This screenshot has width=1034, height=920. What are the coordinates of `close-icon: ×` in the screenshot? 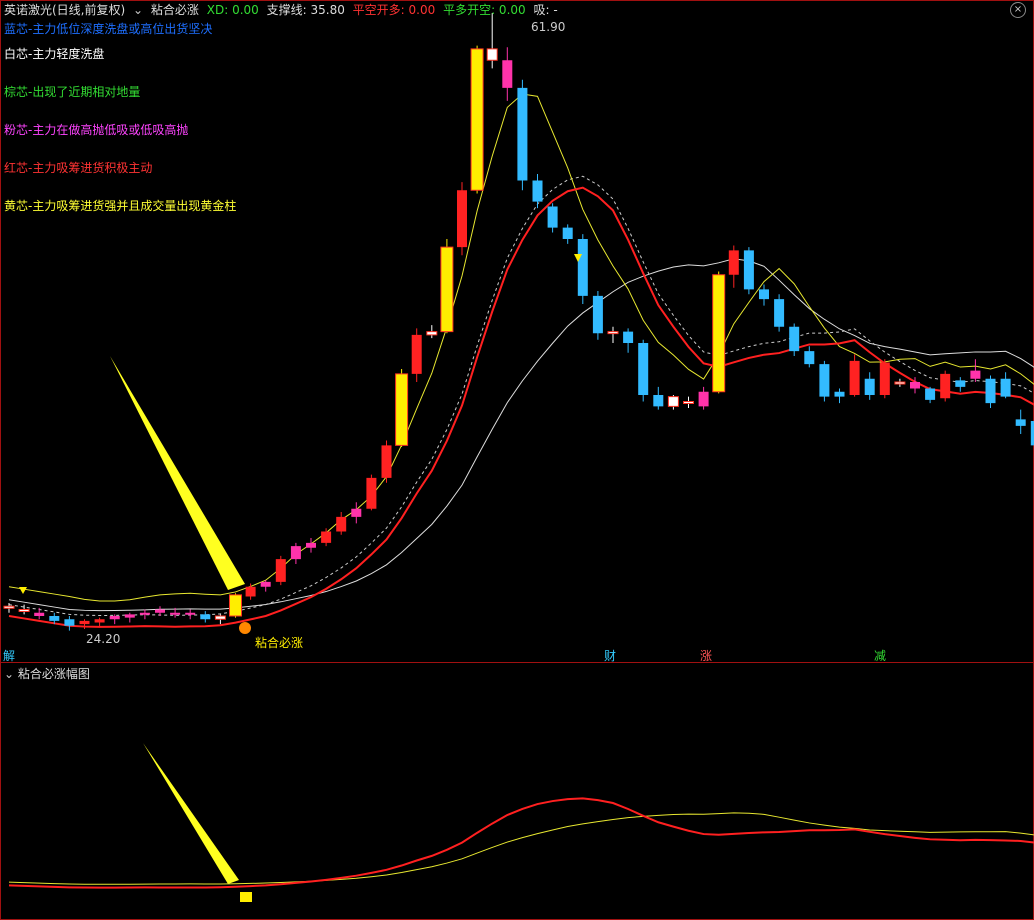 It's located at (1018, 10).